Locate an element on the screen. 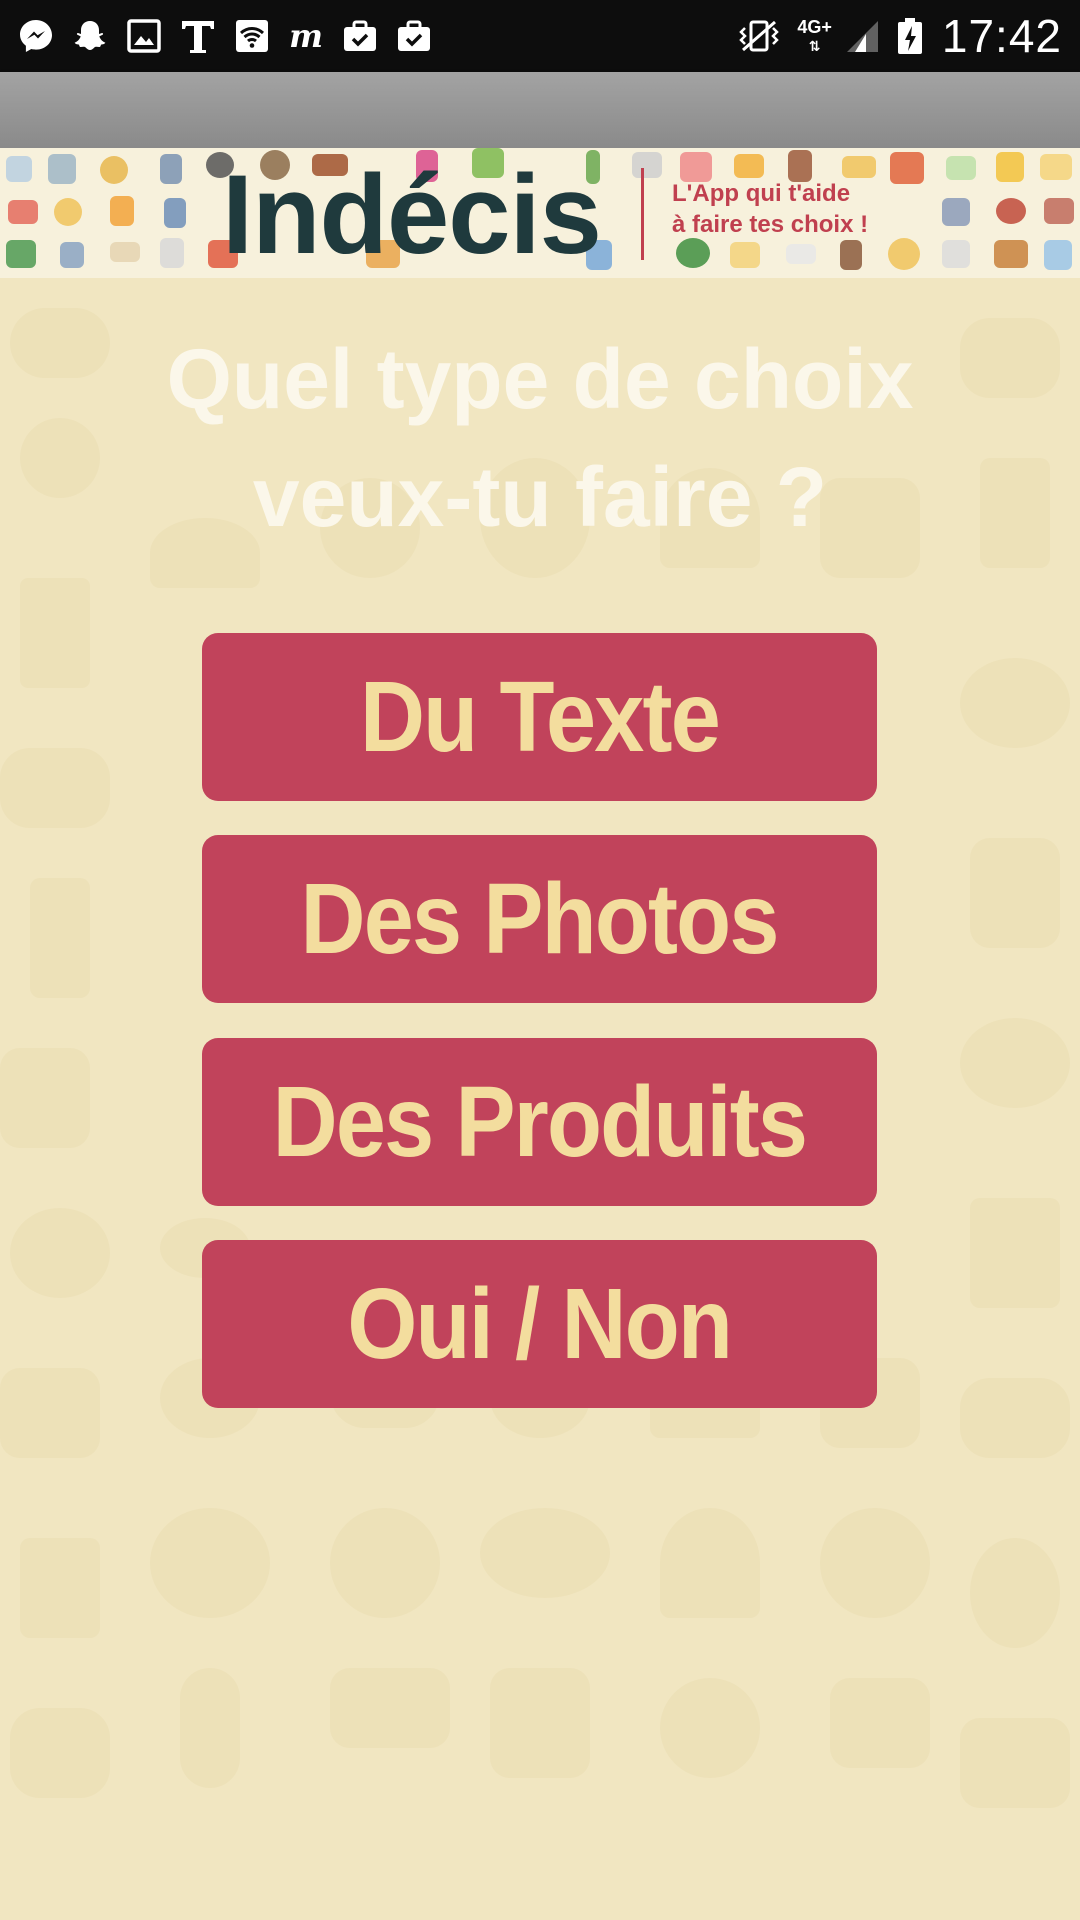  photos-choice-label: Des Photos is located at coordinates (540, 918).